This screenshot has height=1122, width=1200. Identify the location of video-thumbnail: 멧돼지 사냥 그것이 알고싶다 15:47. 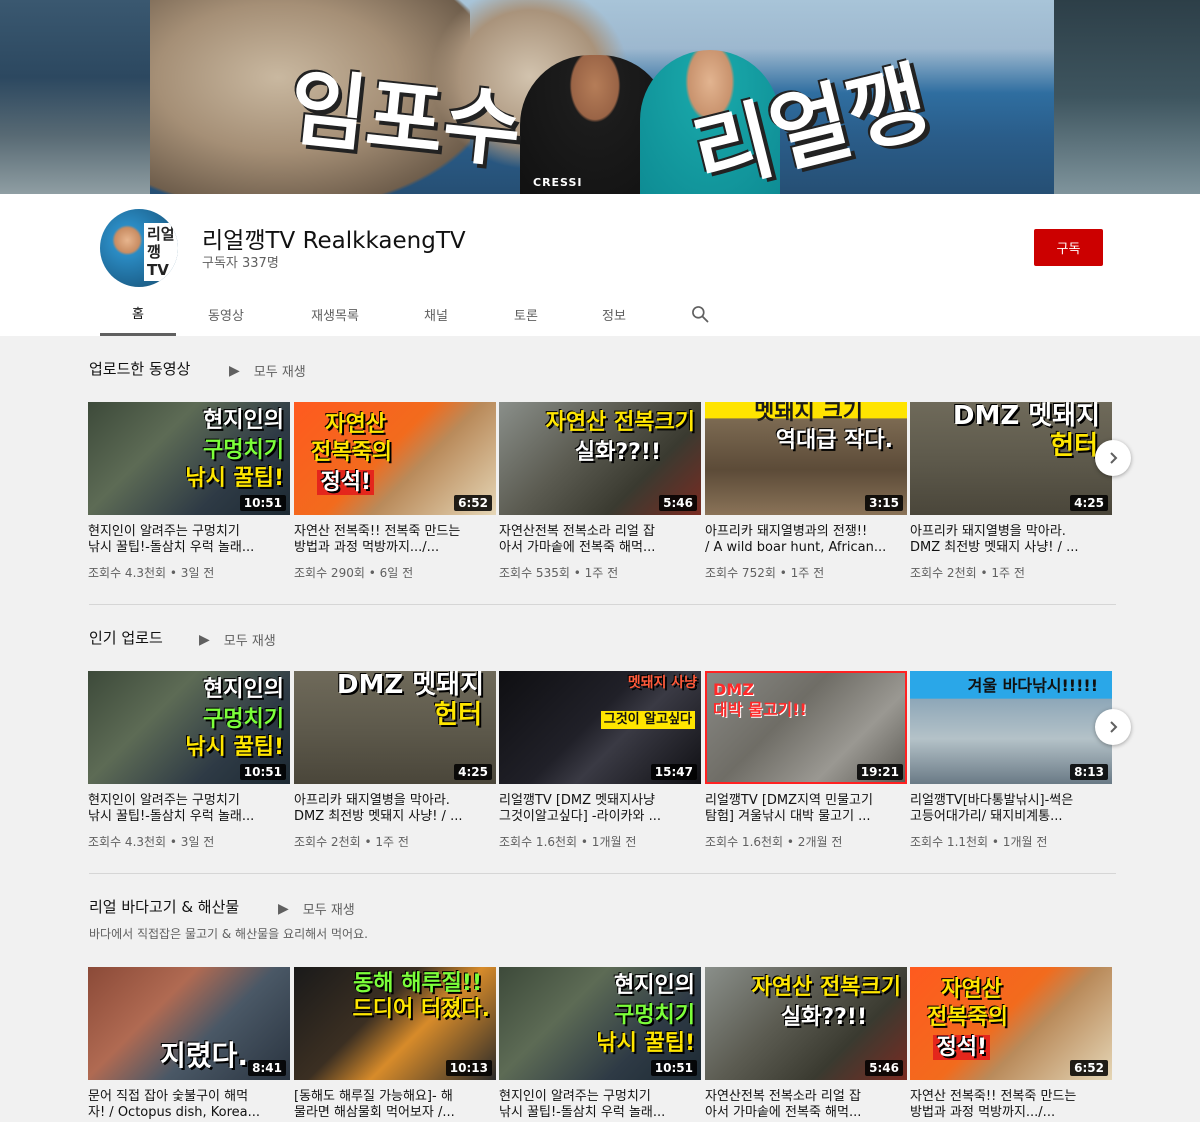
(600, 727).